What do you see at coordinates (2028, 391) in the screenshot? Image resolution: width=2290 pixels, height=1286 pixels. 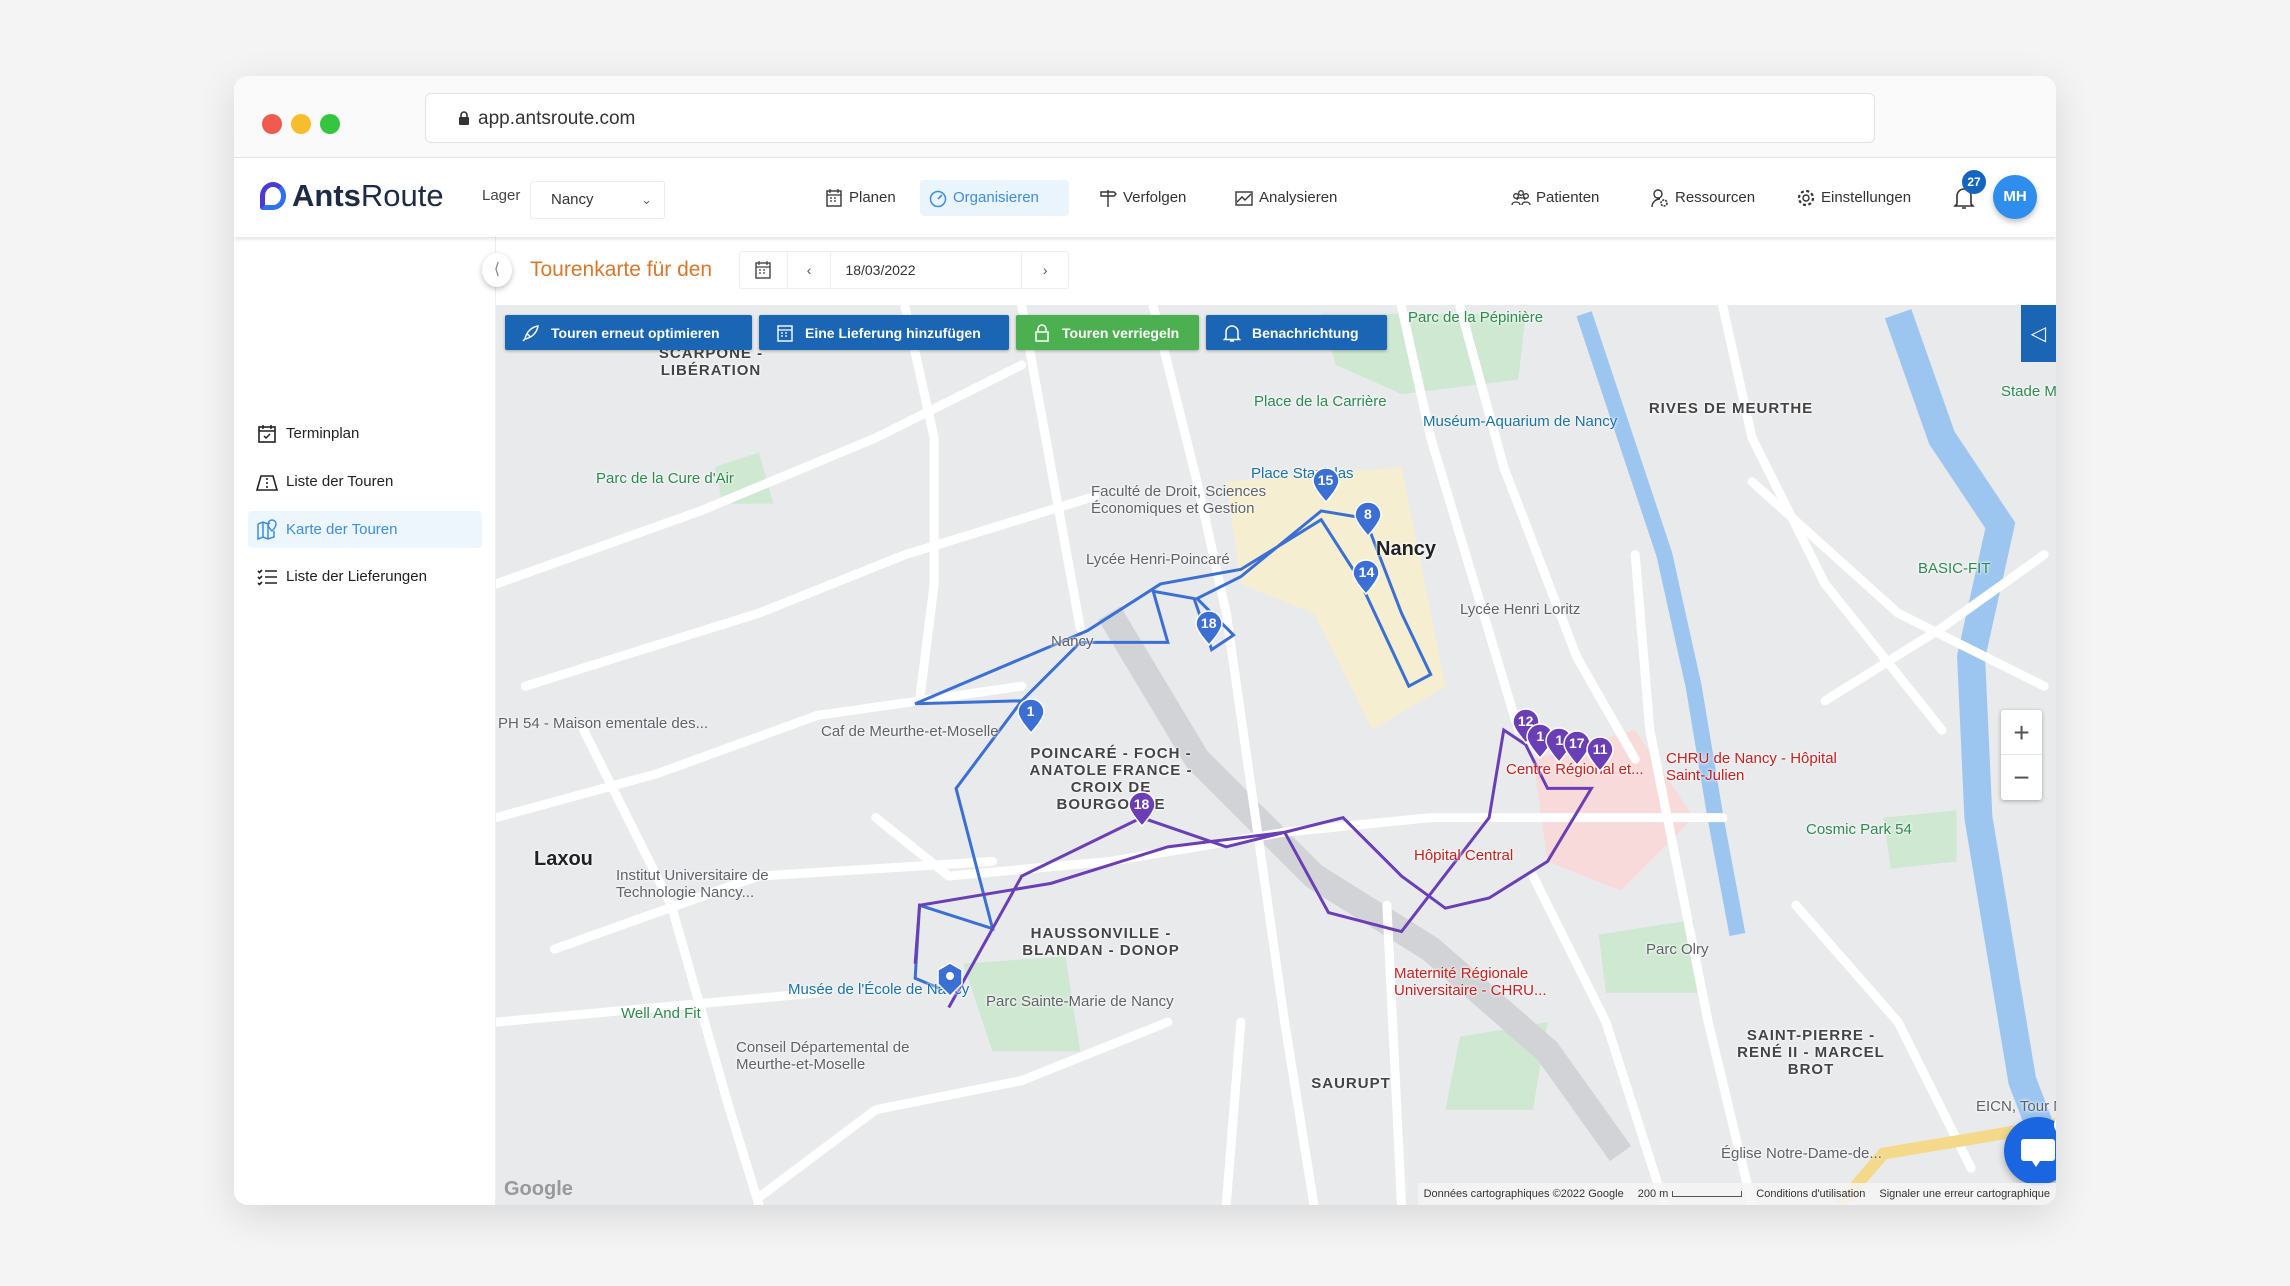 I see `map-label: Stade Marce` at bounding box center [2028, 391].